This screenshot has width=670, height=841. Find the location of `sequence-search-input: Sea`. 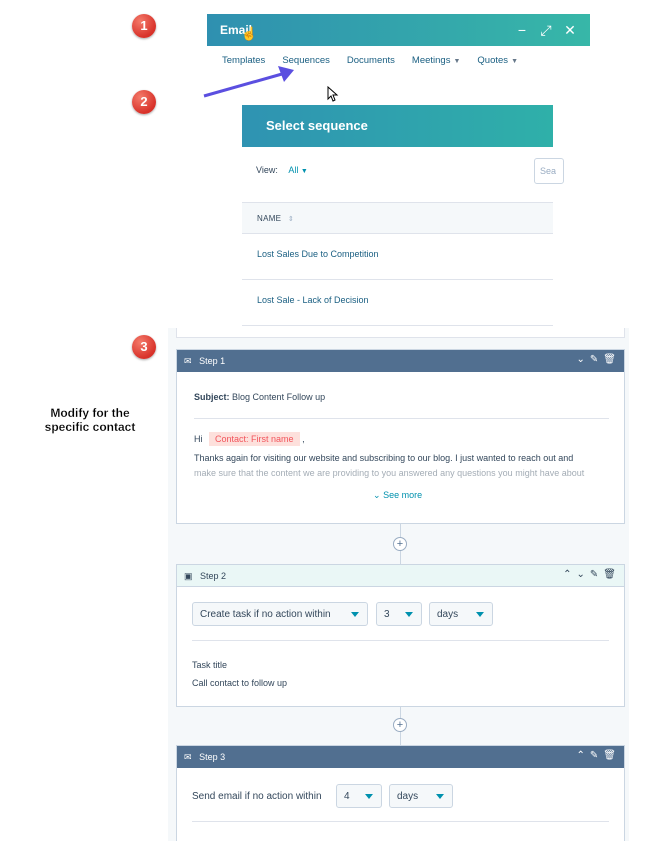

sequence-search-input: Sea is located at coordinates (549, 171).